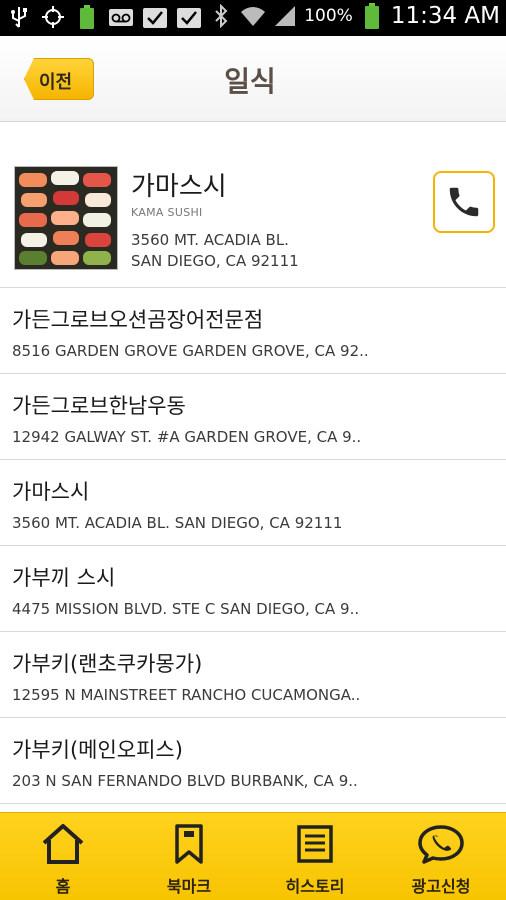 Image resolution: width=506 pixels, height=900 pixels. What do you see at coordinates (215, 251) in the screenshot?
I see `featured-address: 3560 MT. ACADIA BL. SAN DIEGO, CA 92111` at bounding box center [215, 251].